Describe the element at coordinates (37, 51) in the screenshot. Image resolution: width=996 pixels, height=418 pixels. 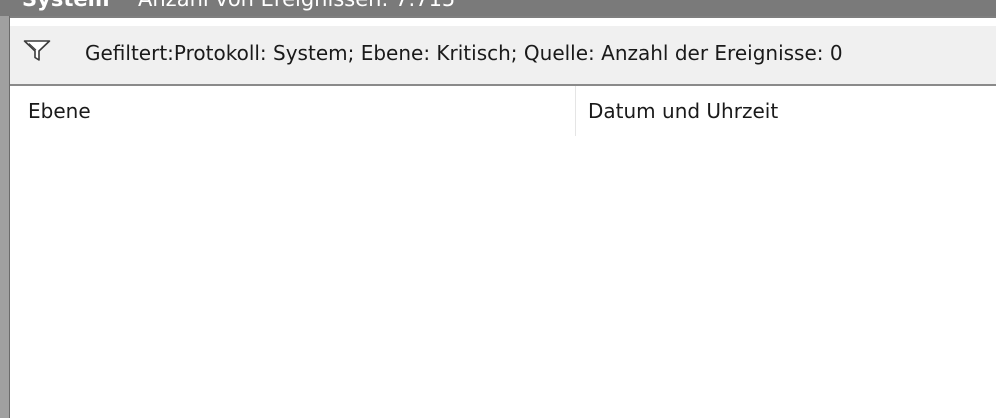
I see `filter-funnel-icon` at that location.